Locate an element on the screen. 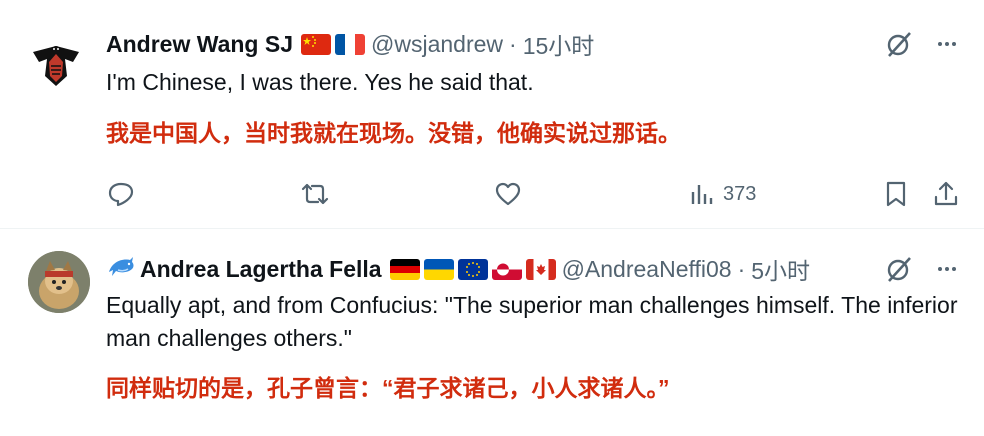 The width and height of the screenshot is (984, 436). heart-icon is located at coordinates (508, 194).